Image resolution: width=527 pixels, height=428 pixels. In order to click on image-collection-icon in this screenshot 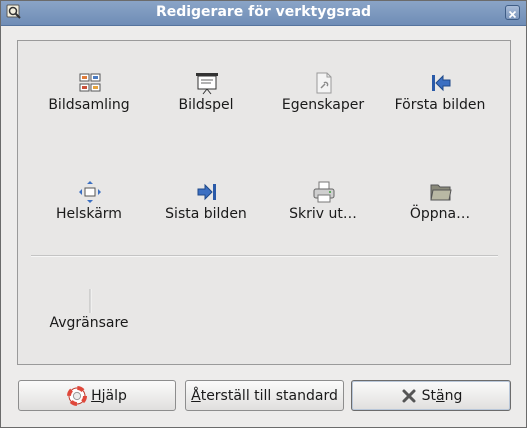, I will do `click(90, 82)`.